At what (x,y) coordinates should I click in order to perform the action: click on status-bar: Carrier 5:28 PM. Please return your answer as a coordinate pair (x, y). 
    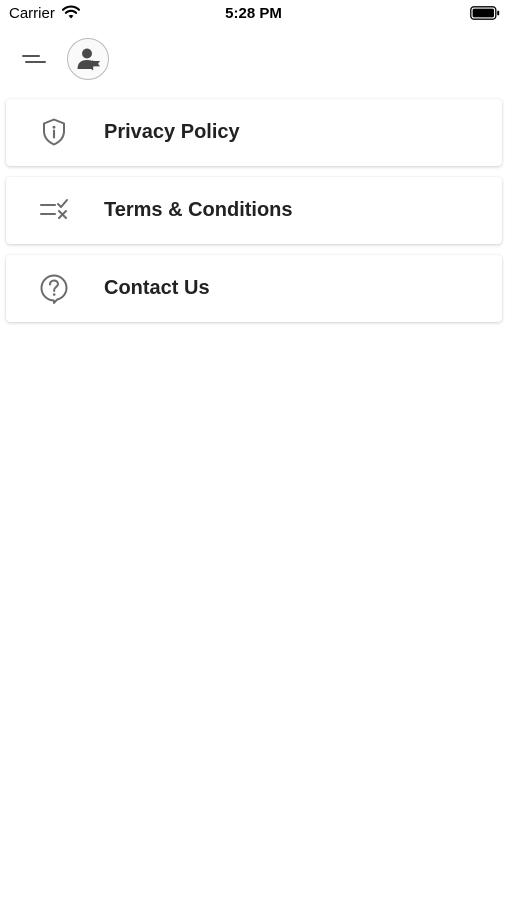
    Looking at the image, I should click on (253, 14).